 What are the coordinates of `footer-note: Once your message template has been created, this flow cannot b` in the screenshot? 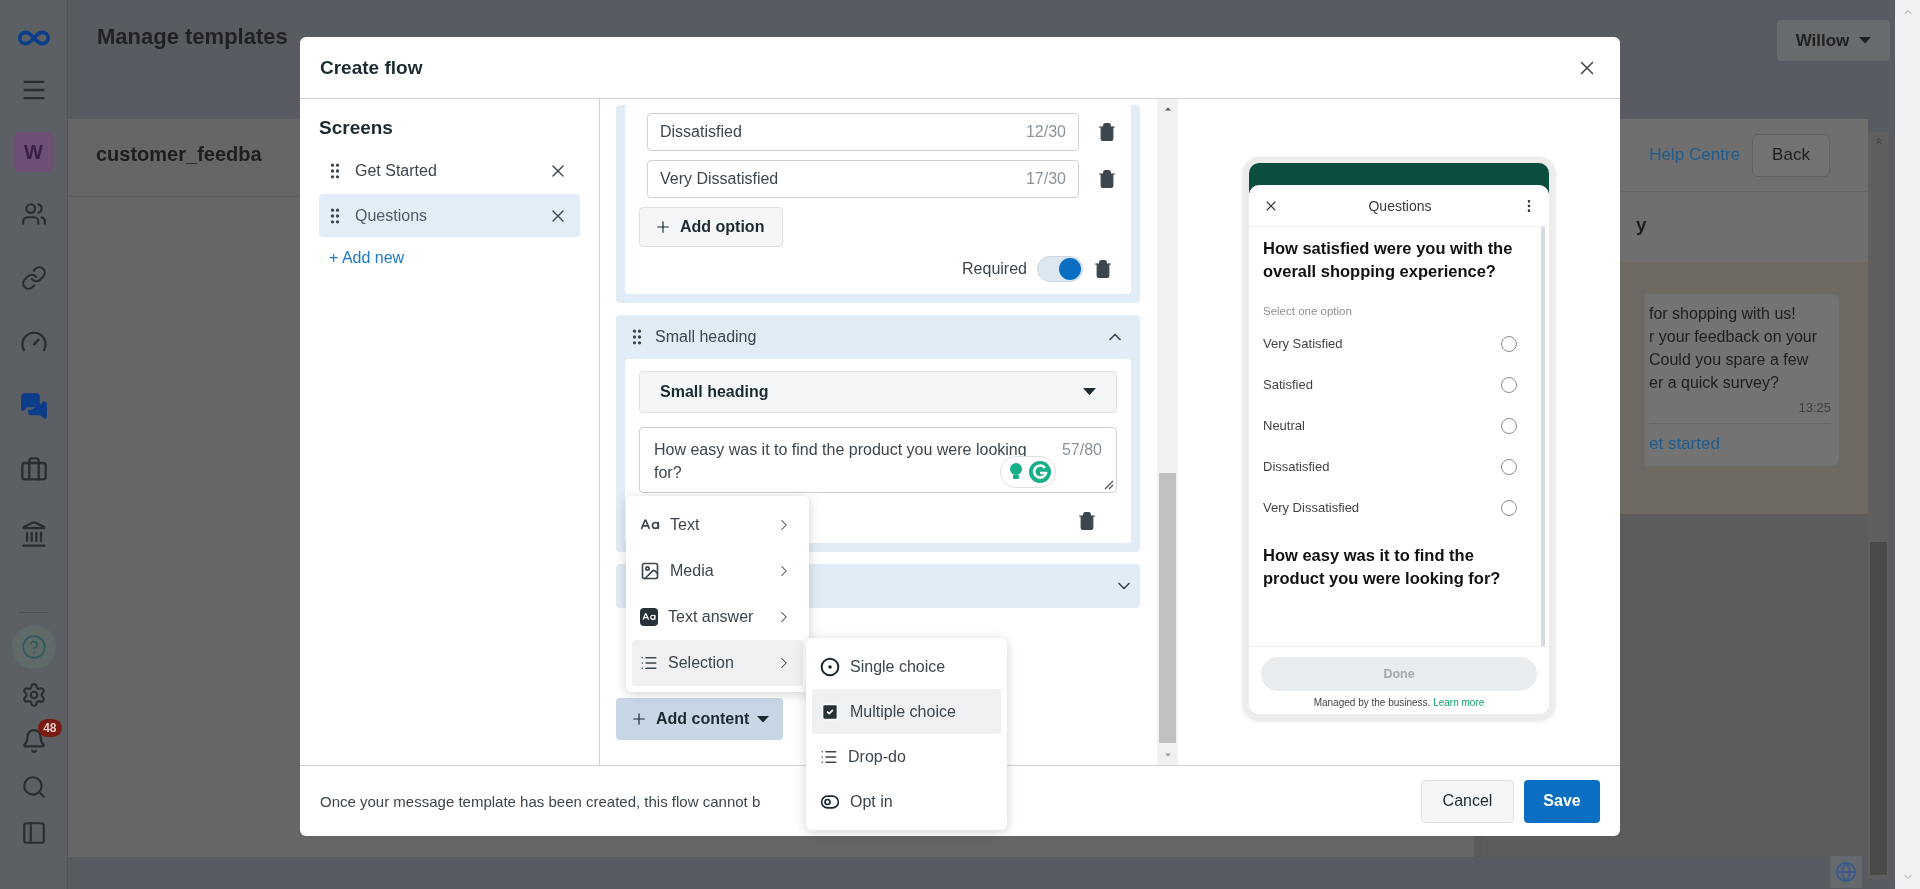 It's located at (540, 801).